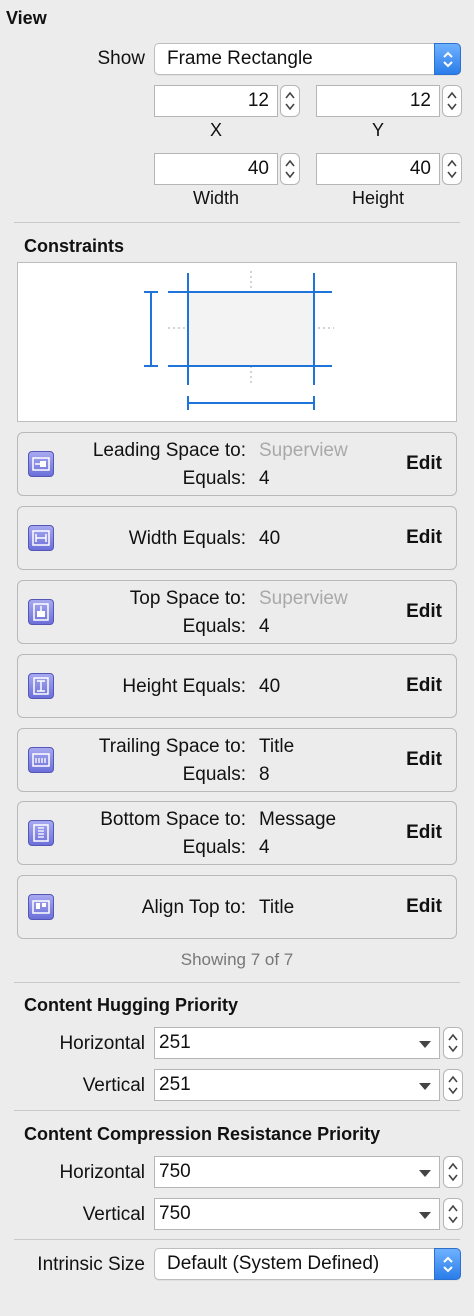 Image resolution: width=474 pixels, height=1316 pixels. I want to click on height-icon, so click(41, 686).